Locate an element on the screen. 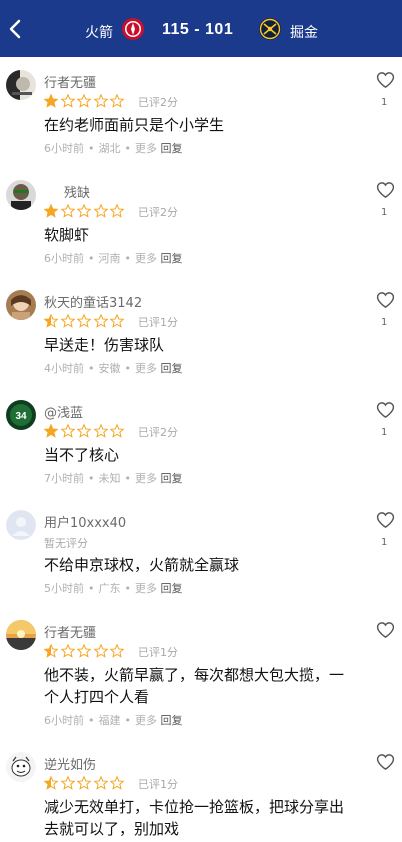 Image resolution: width=402 pixels, height=842 pixels. location: 湖北 is located at coordinates (109, 148).